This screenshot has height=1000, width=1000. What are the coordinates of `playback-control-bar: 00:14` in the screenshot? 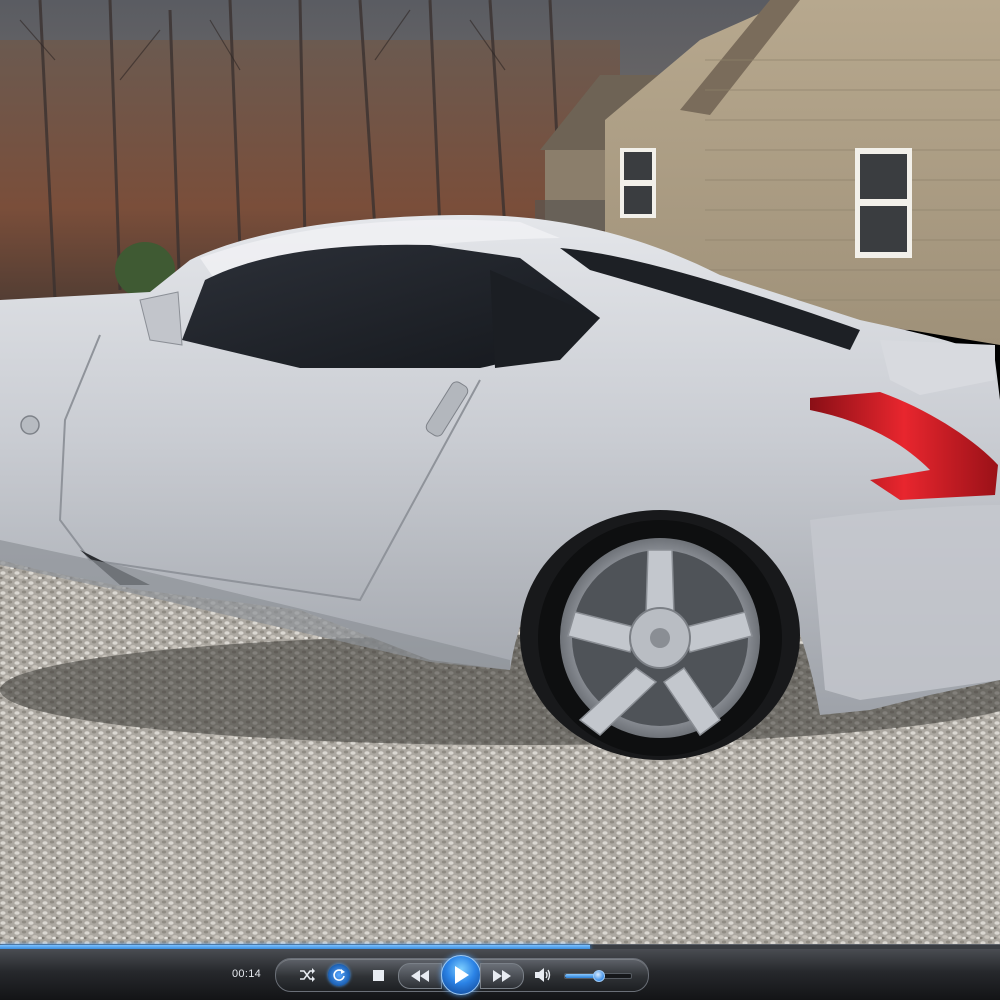 It's located at (500, 974).